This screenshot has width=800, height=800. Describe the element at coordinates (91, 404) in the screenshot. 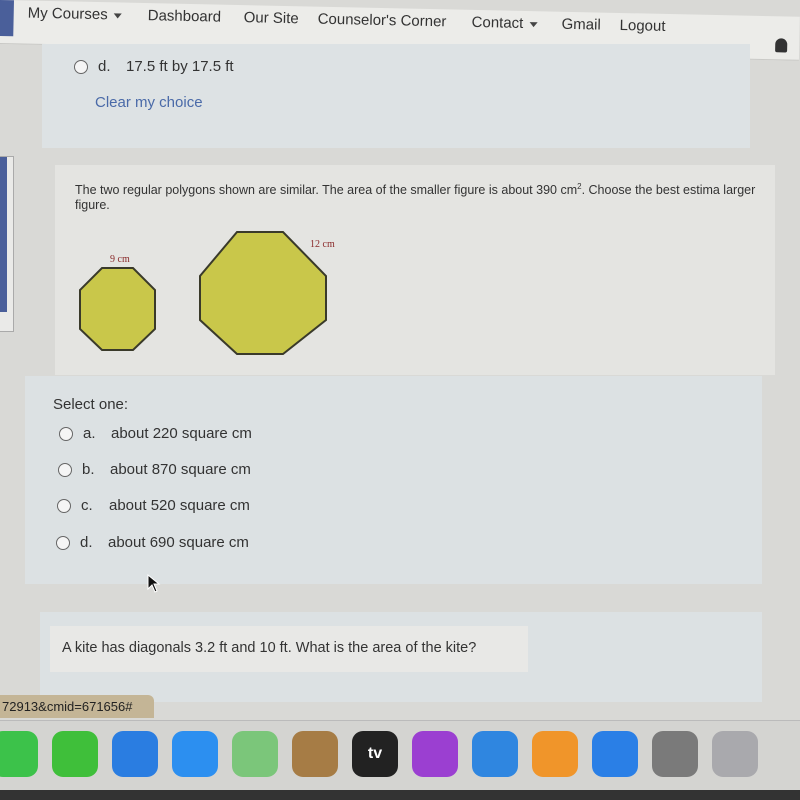

I see `select-one-label: Select one:` at that location.